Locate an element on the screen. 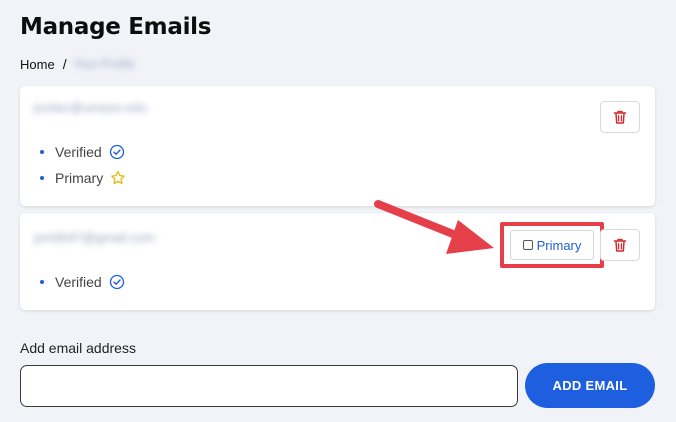 This screenshot has height=422, width=676. breadcrumb-current: Your Profile is located at coordinates (105, 64).